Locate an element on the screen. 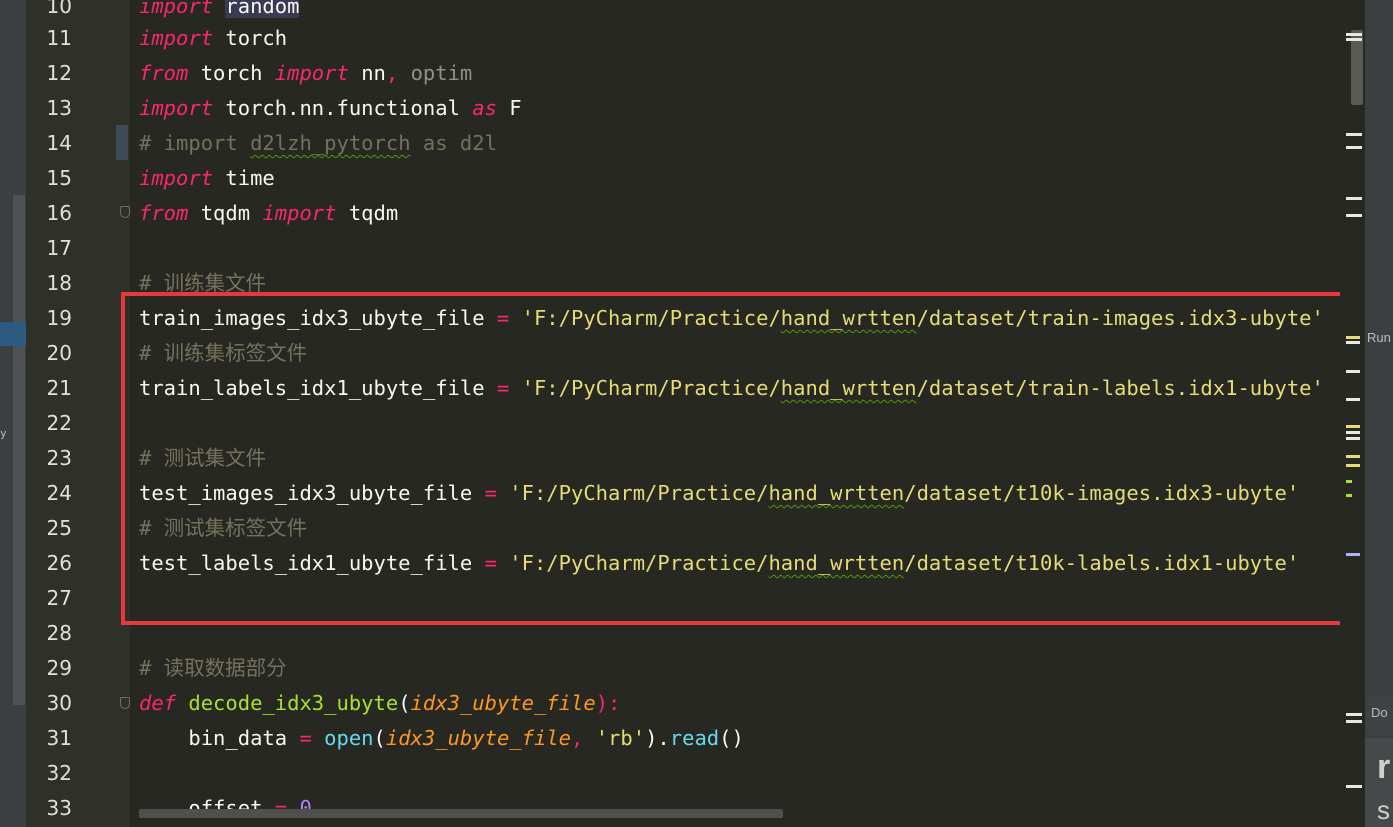 Image resolution: width=1393 pixels, height=827 pixels. left-selected-item is located at coordinates (13, 334).